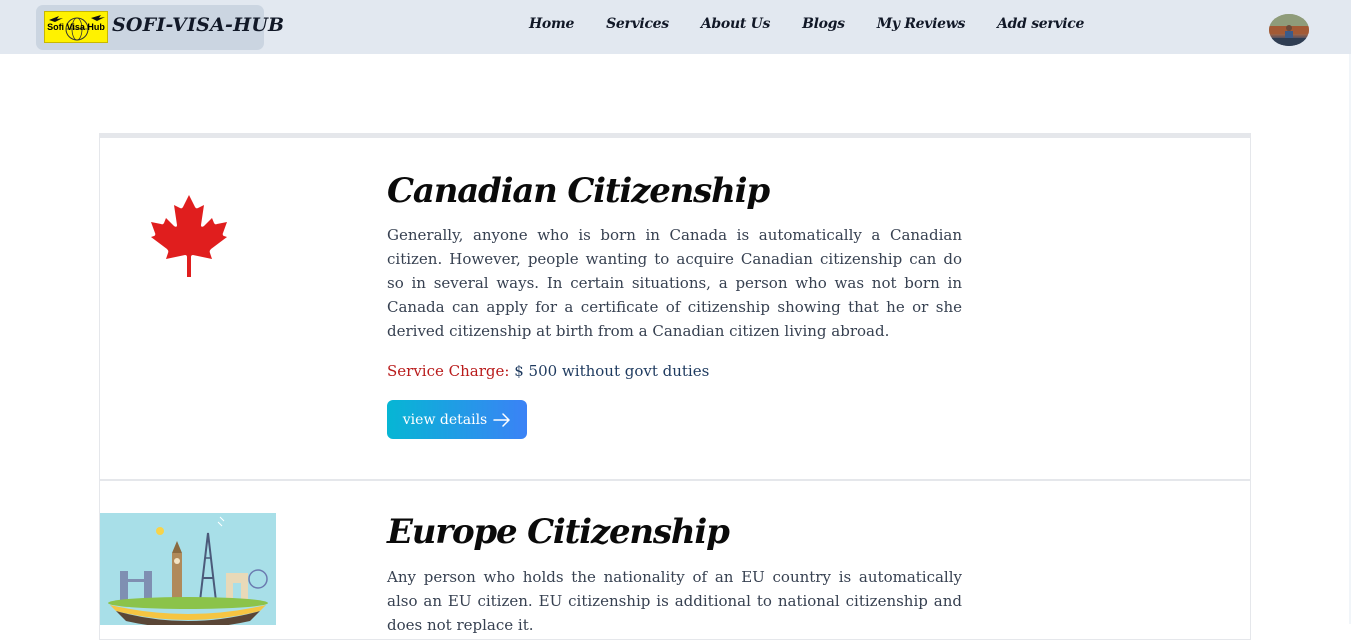 The image size is (1351, 640). What do you see at coordinates (501, 419) in the screenshot?
I see `arrow-right-icon` at bounding box center [501, 419].